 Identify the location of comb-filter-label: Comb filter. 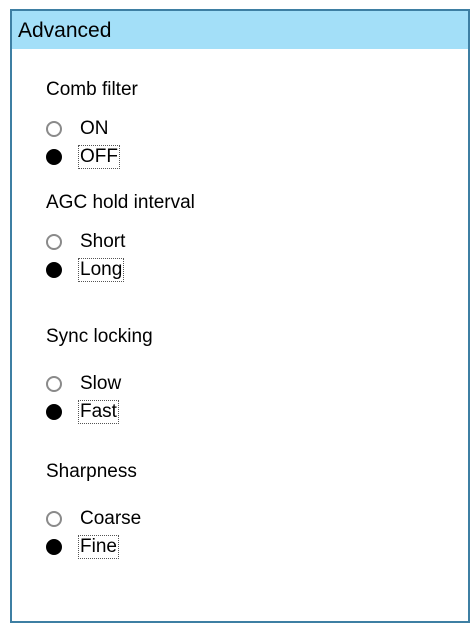
(92, 89).